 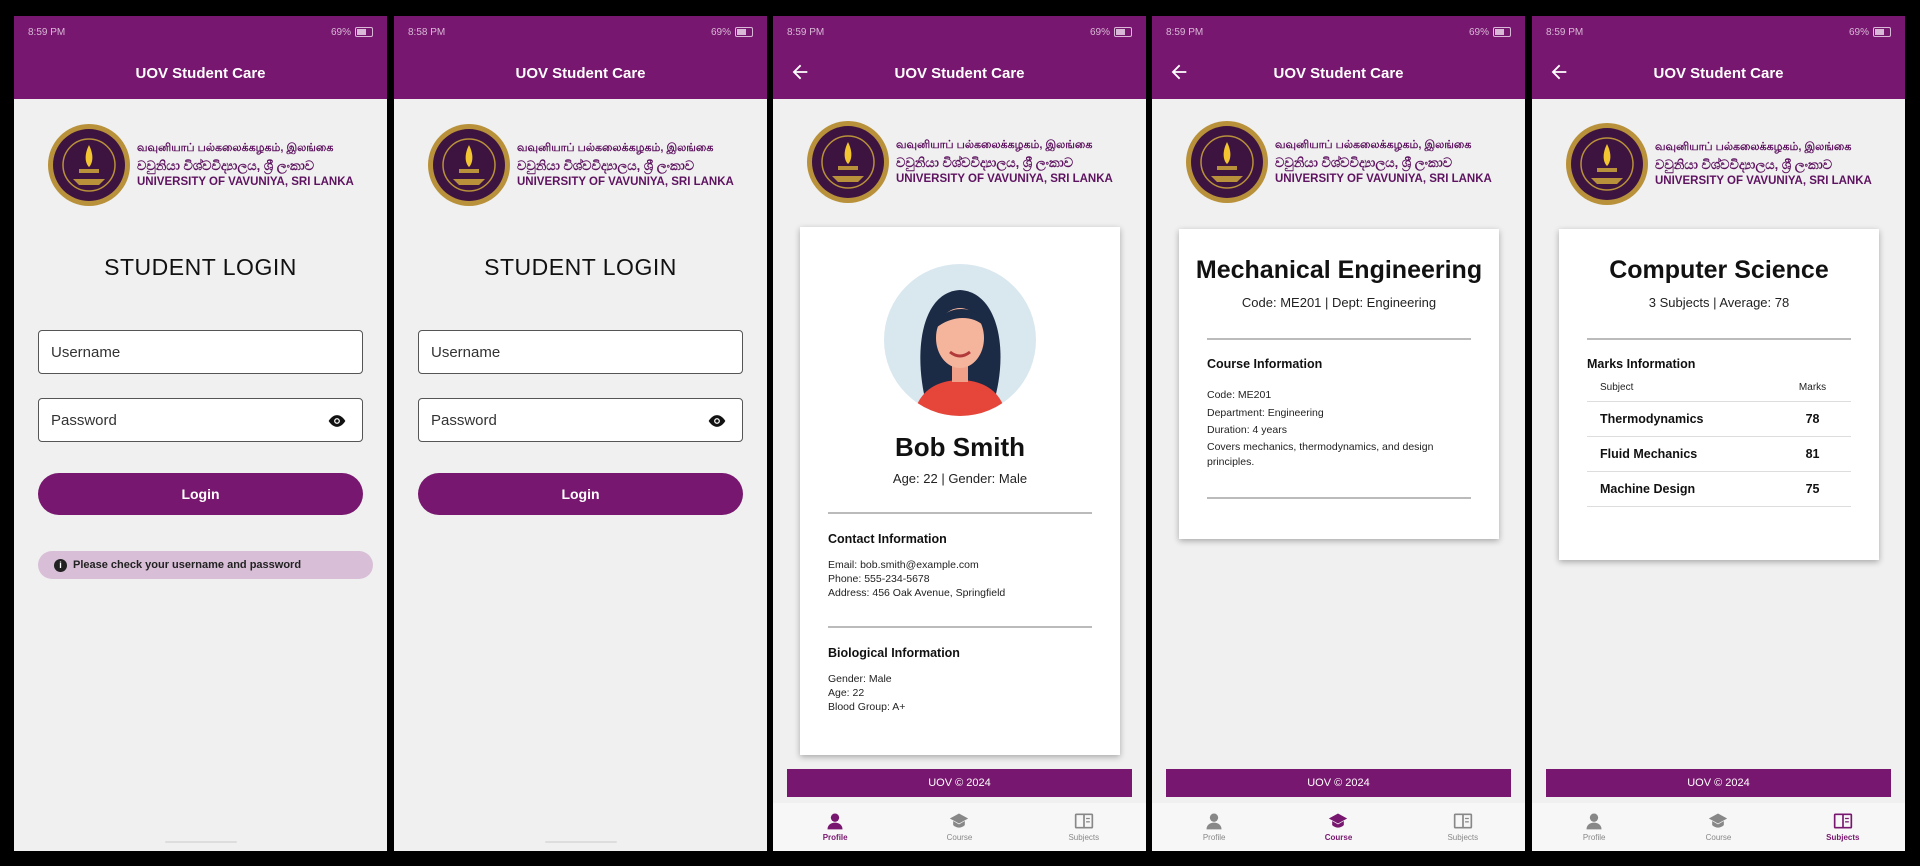 I want to click on password-placeholder: Password, so click(x=464, y=420).